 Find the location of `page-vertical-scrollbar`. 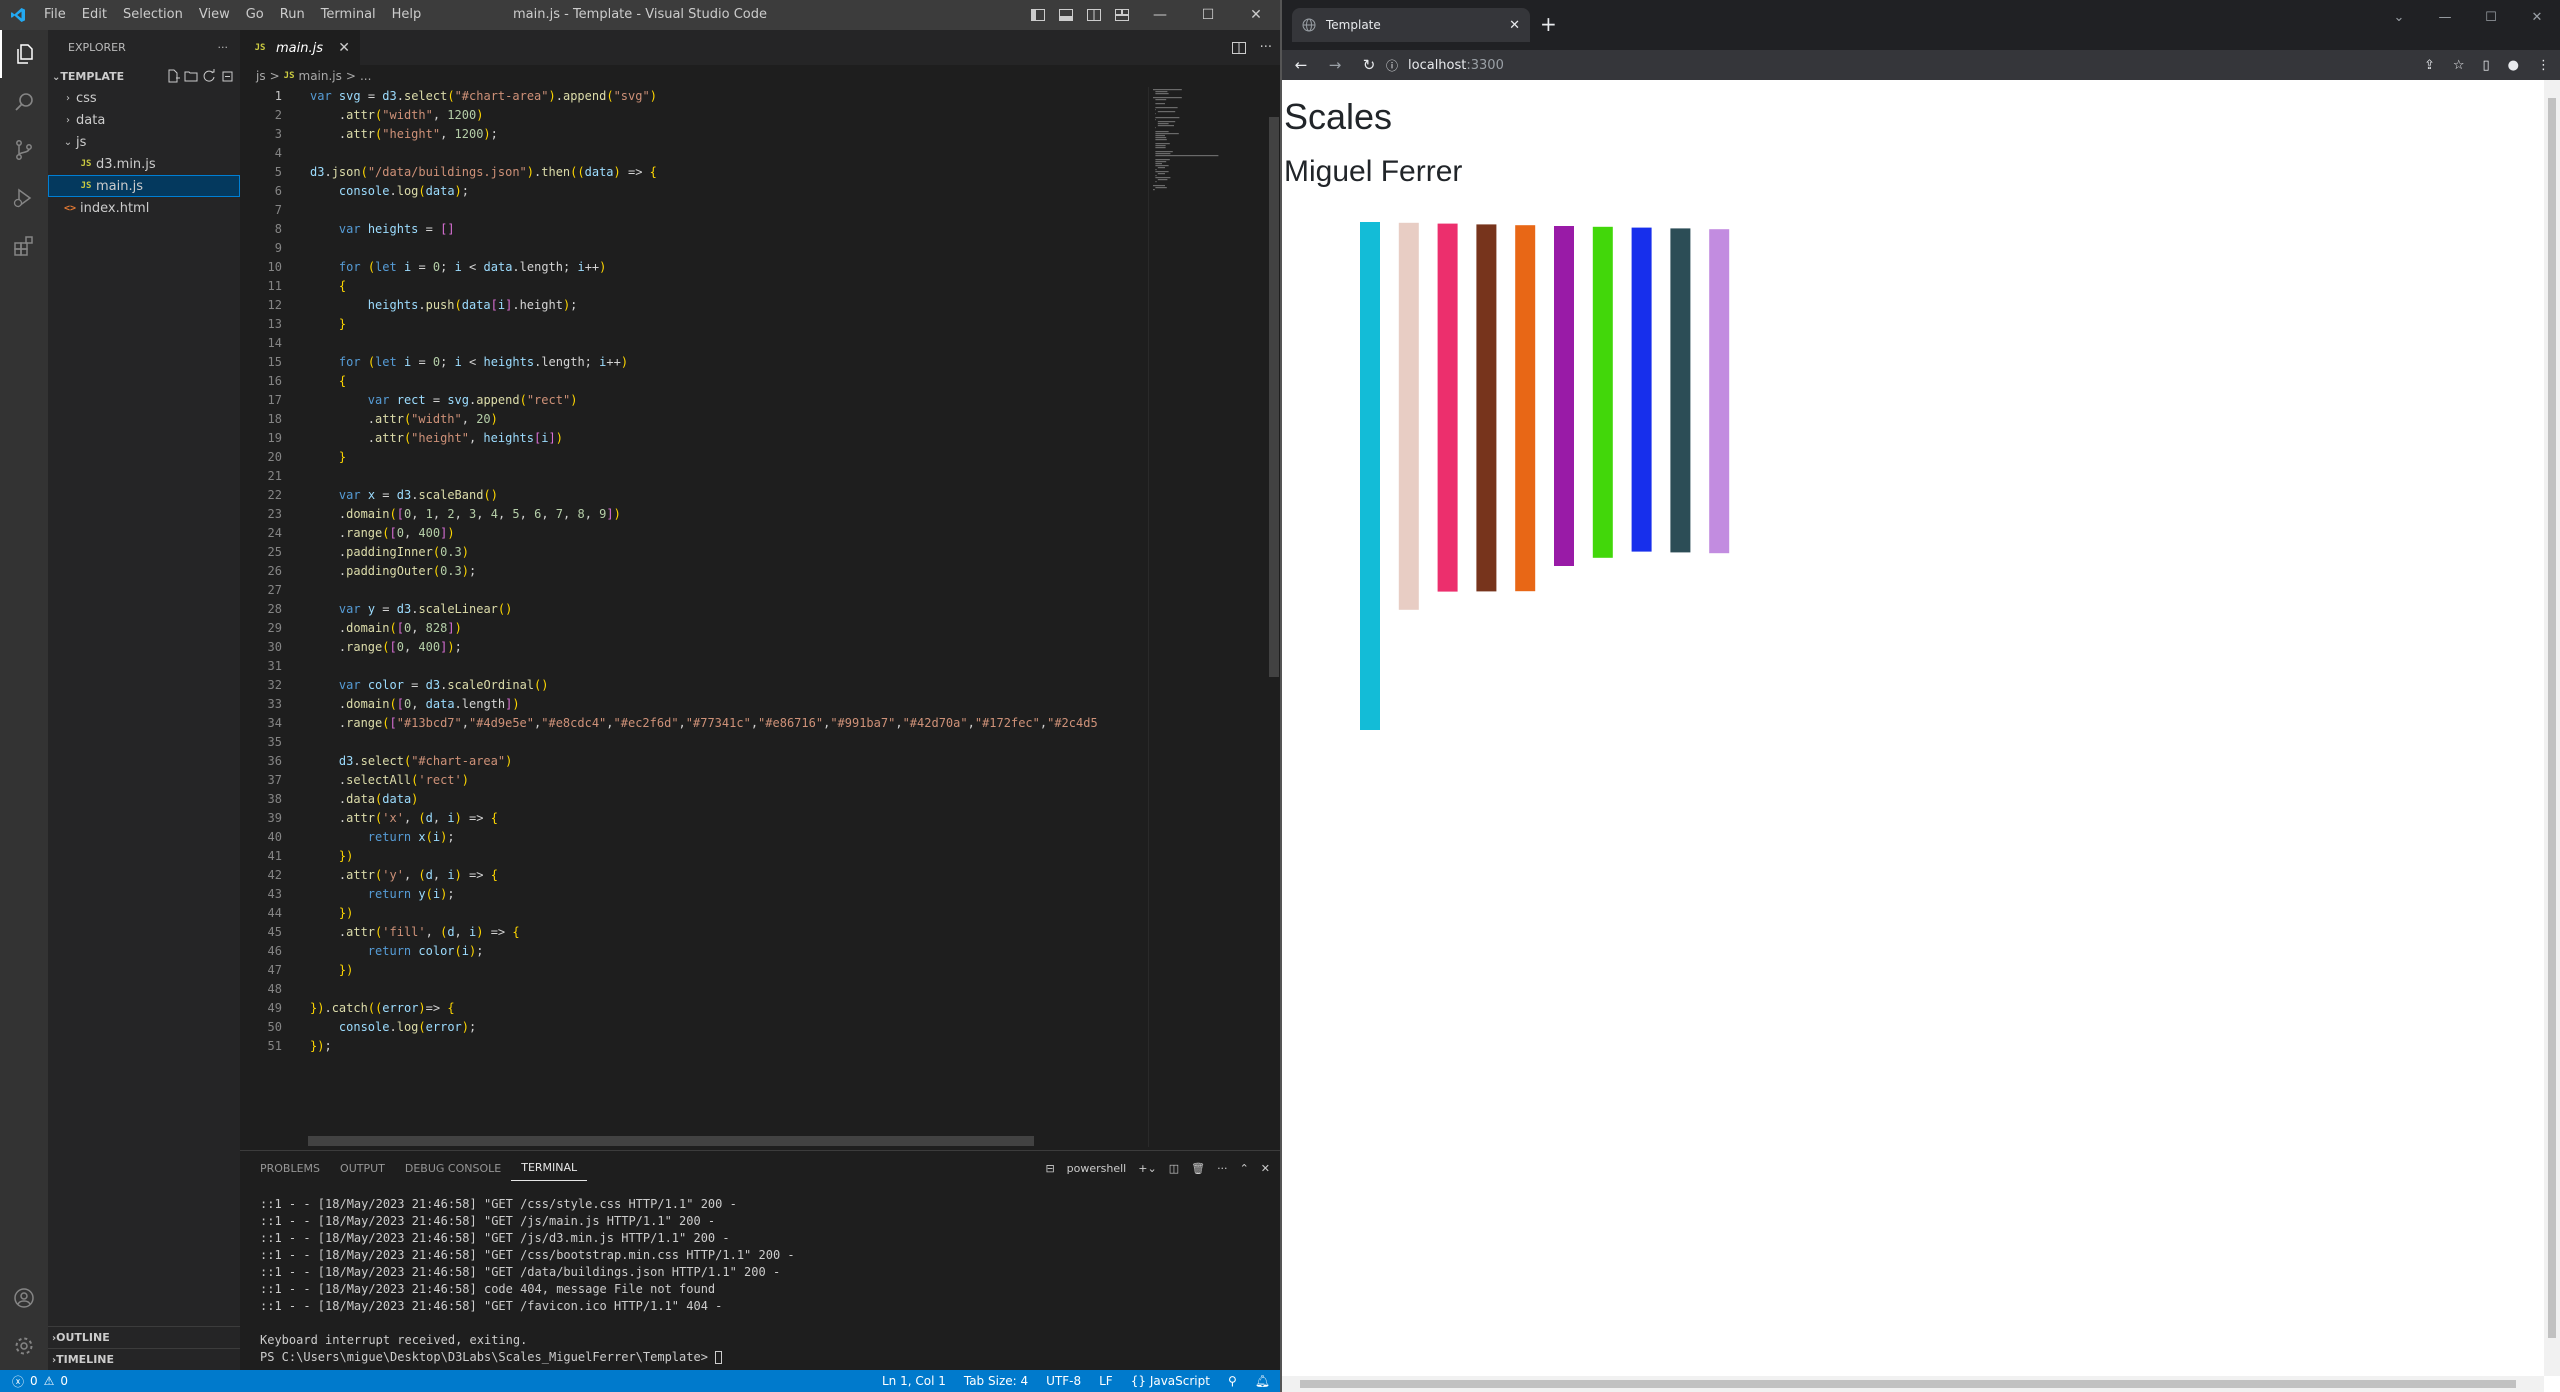

page-vertical-scrollbar is located at coordinates (2552, 728).